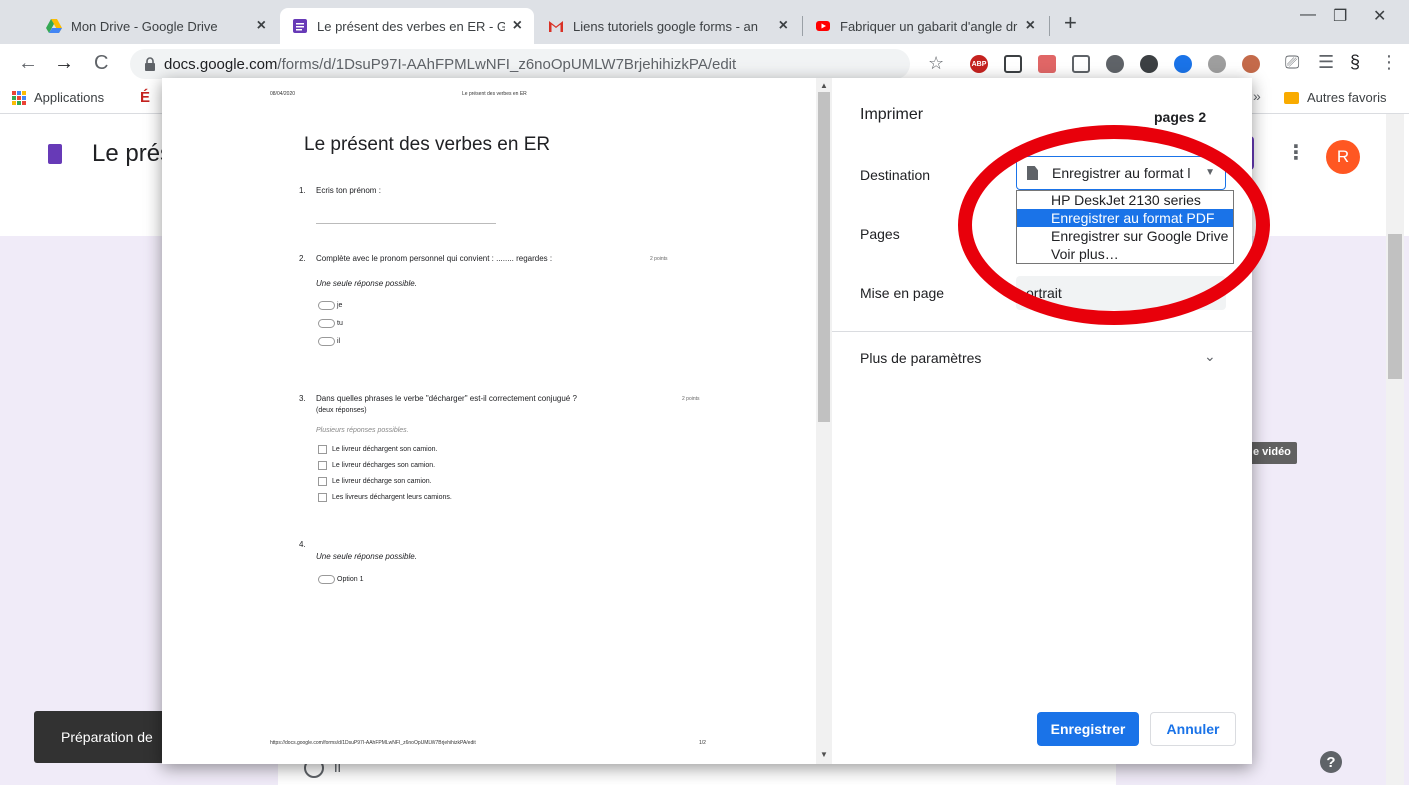  I want to click on youtube-icon, so click(823, 26).